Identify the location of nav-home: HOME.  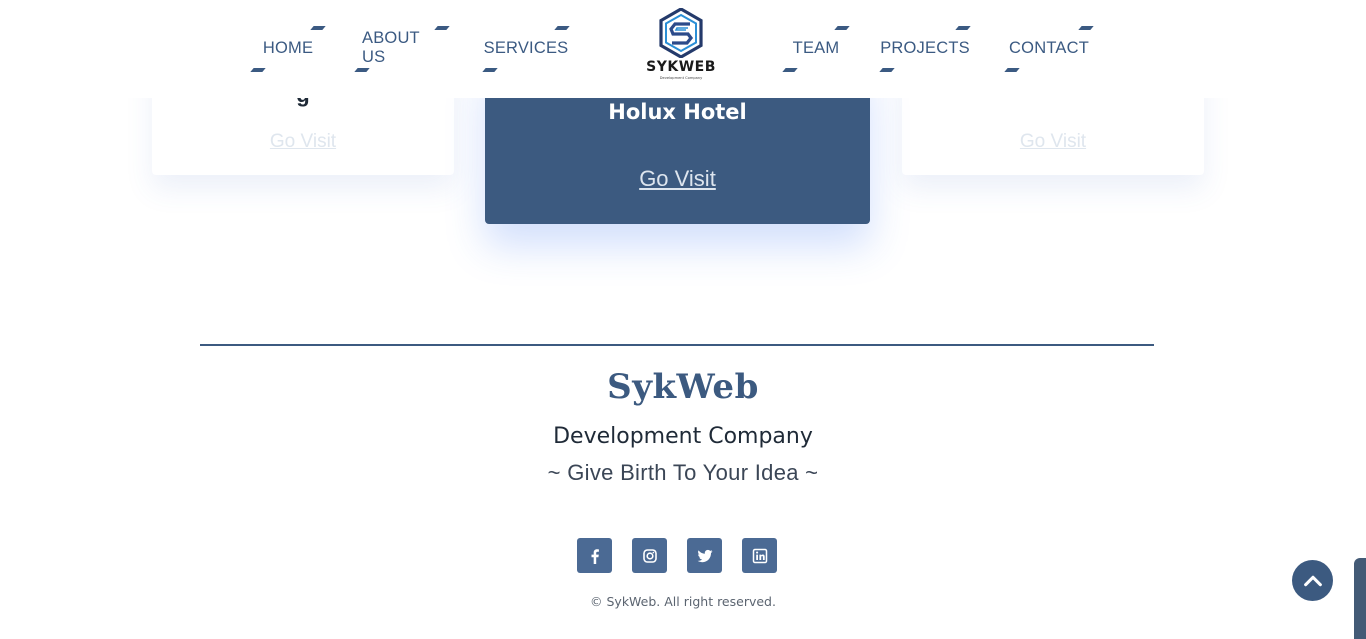
(288, 49).